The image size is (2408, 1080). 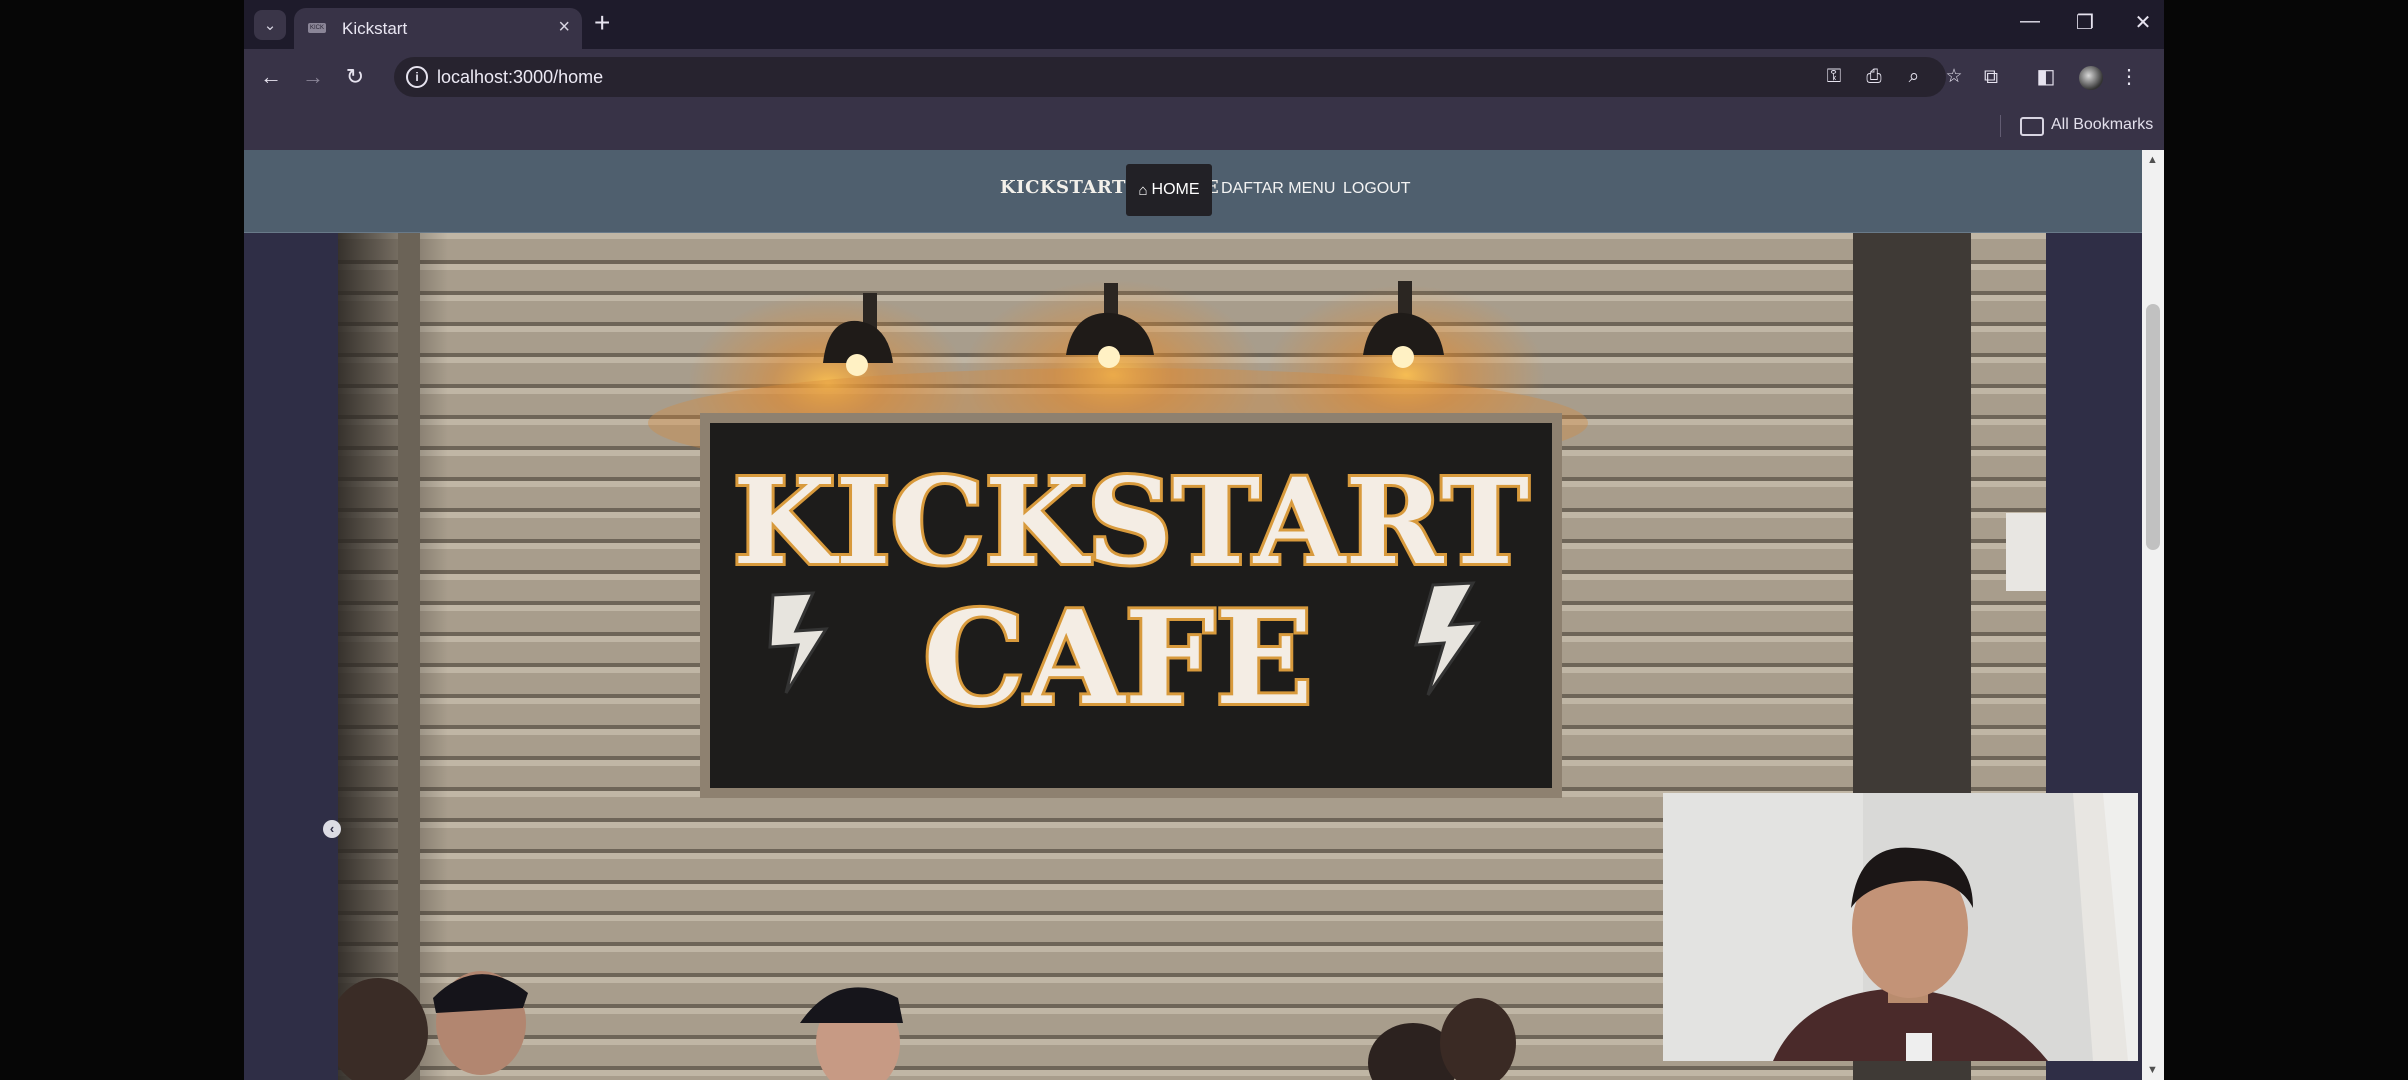 What do you see at coordinates (1991, 77) in the screenshot?
I see `extensions-icon: ⧉` at bounding box center [1991, 77].